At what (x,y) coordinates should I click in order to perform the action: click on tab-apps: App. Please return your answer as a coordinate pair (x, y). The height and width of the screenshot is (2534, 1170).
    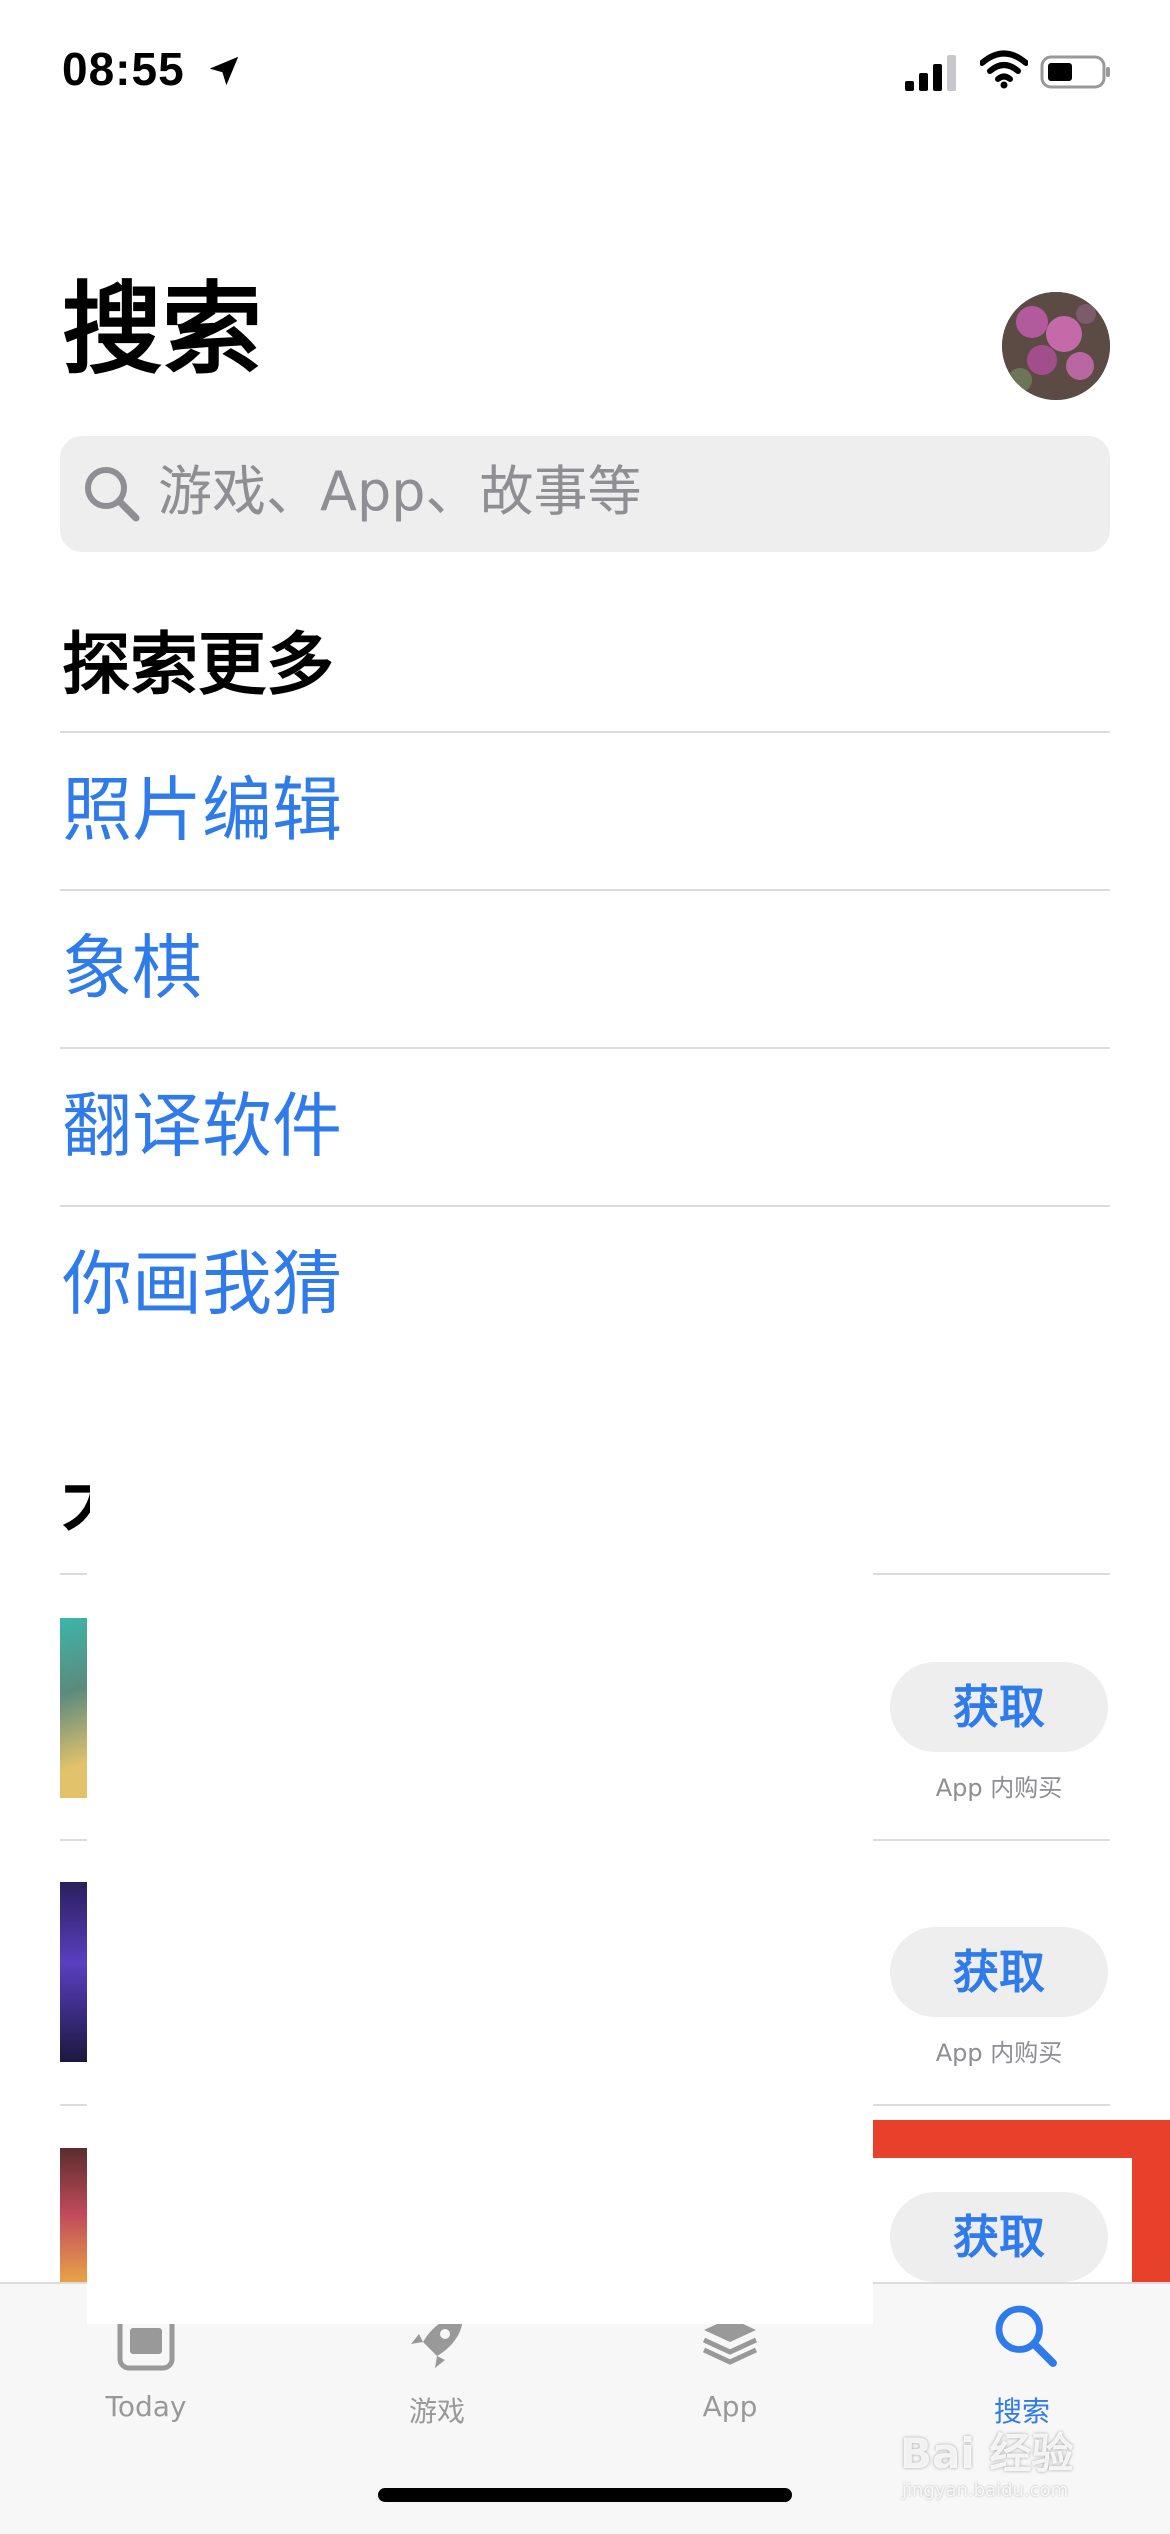
    Looking at the image, I should click on (730, 2380).